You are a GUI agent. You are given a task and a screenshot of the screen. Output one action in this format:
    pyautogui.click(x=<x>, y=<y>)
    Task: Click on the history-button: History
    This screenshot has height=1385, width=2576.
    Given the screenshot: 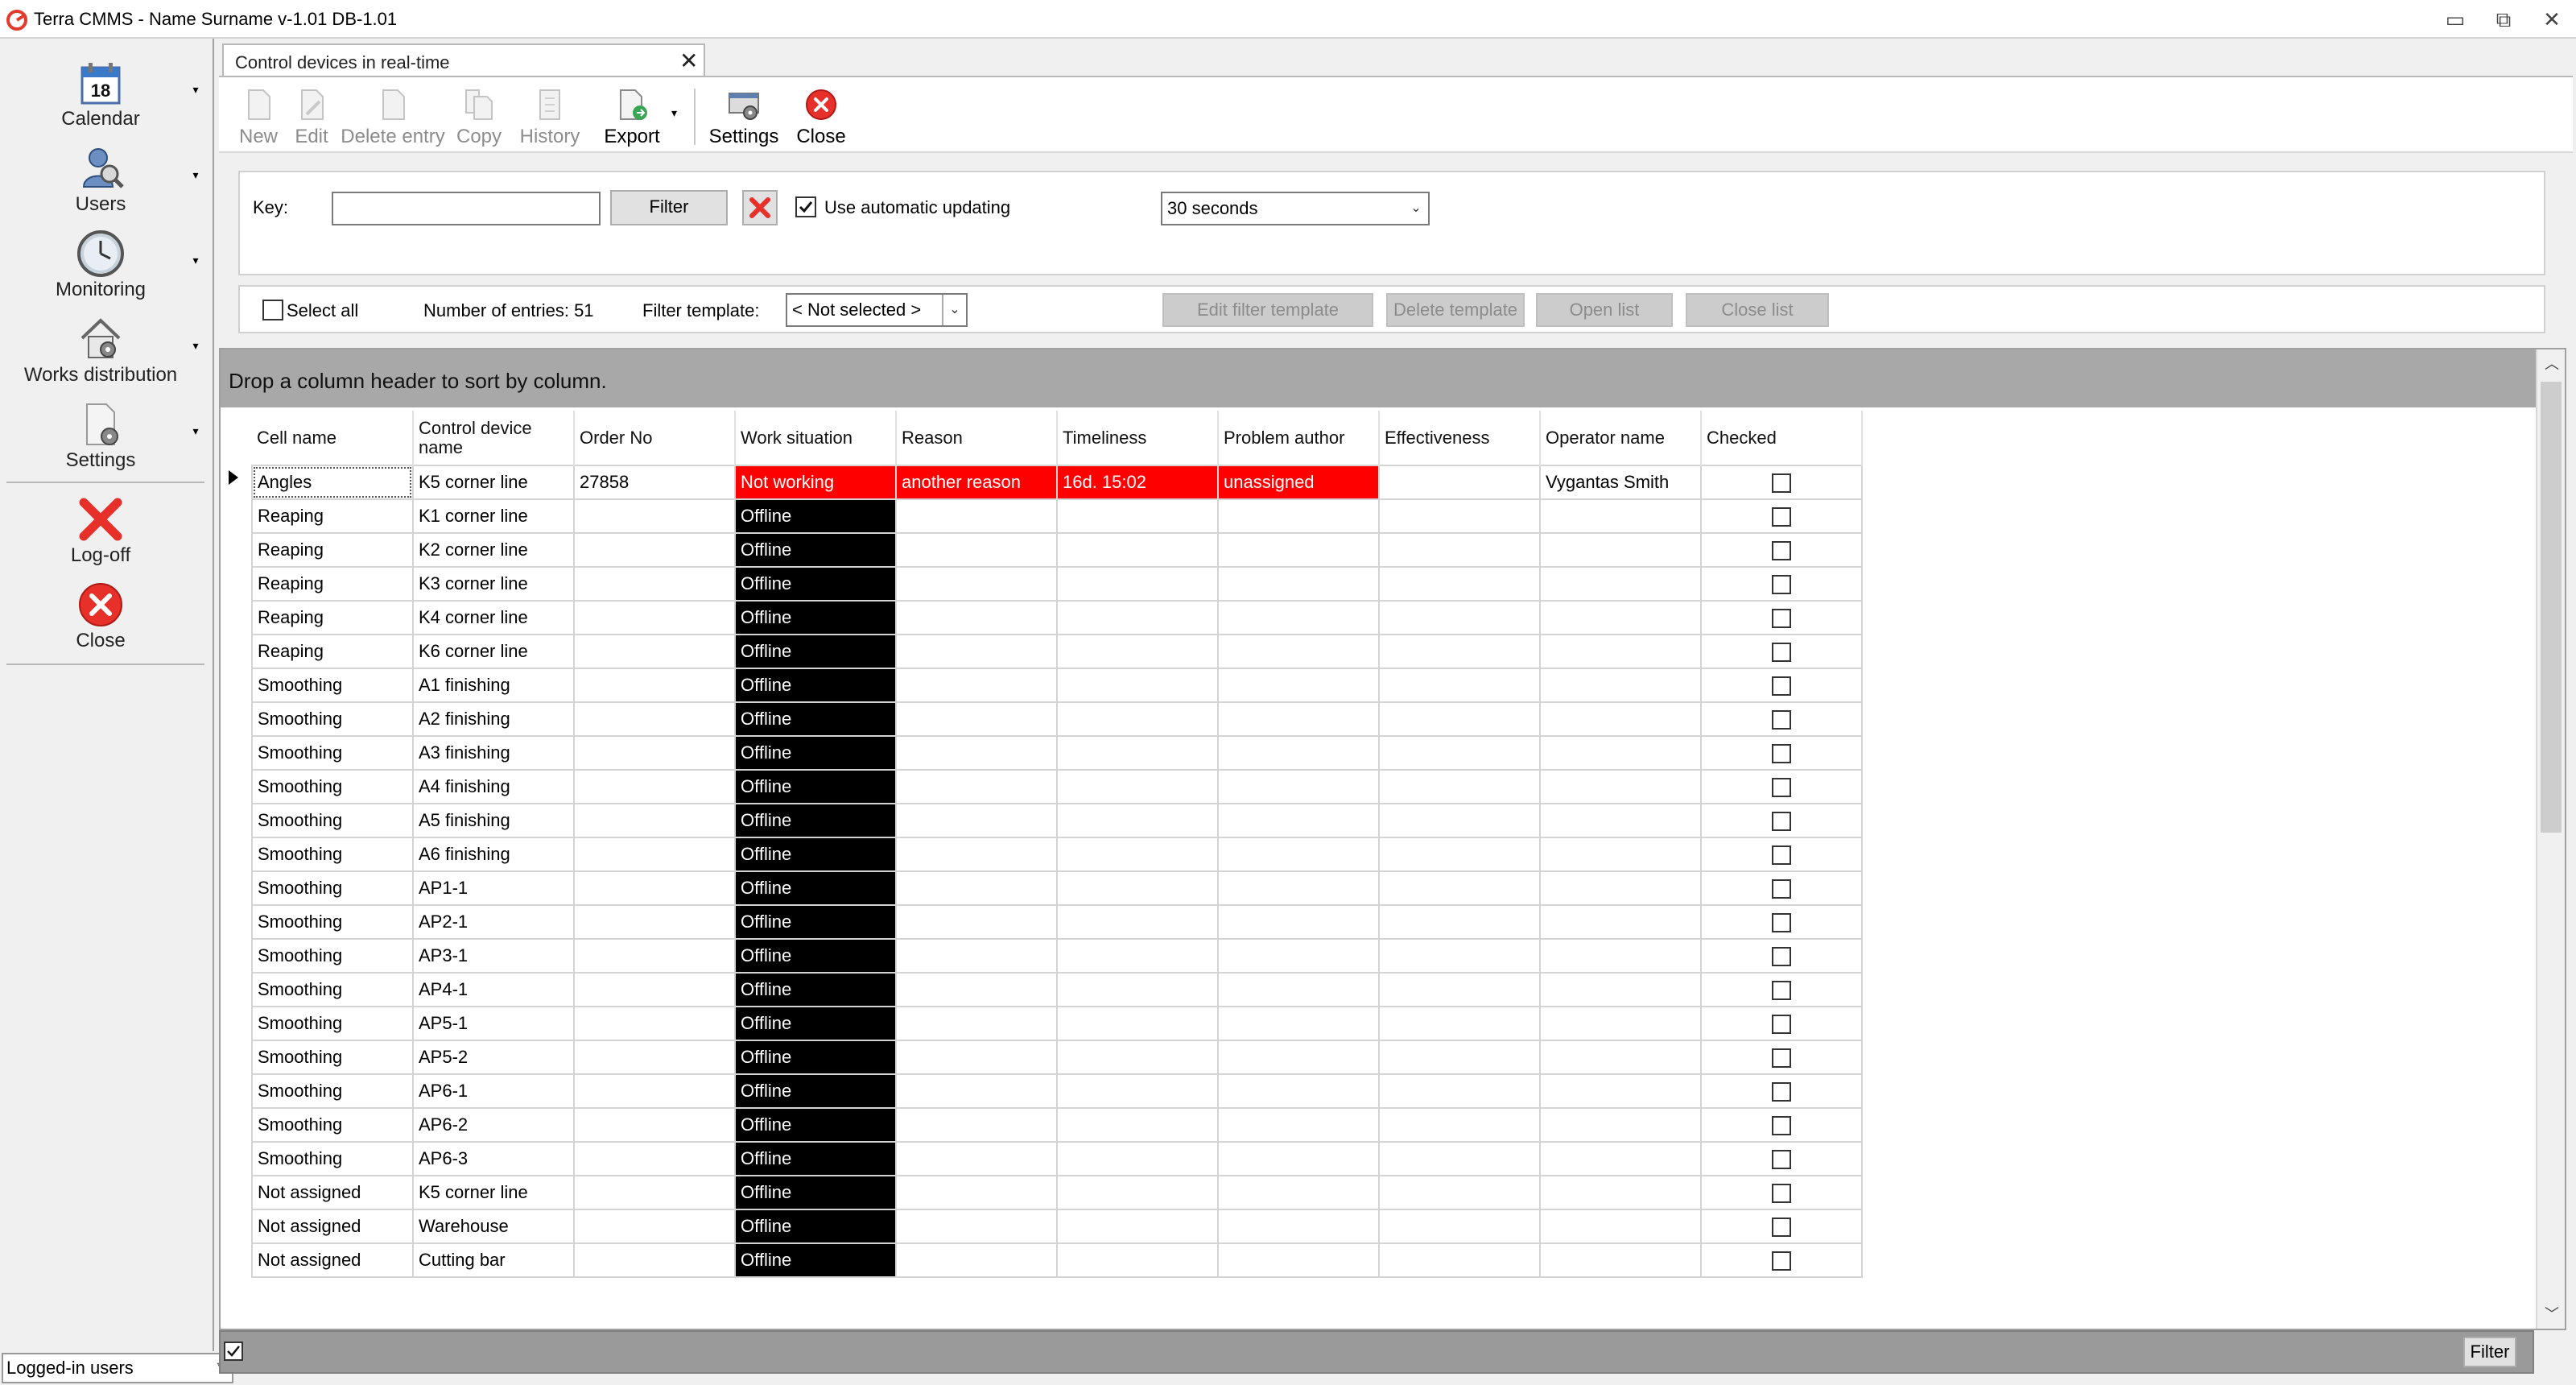 What is the action you would take?
    pyautogui.click(x=550, y=116)
    